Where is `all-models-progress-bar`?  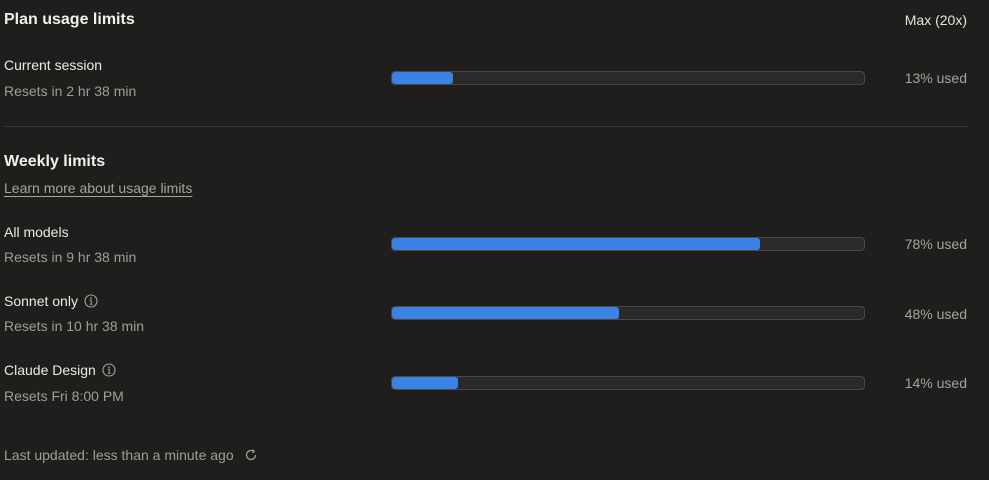 all-models-progress-bar is located at coordinates (628, 244).